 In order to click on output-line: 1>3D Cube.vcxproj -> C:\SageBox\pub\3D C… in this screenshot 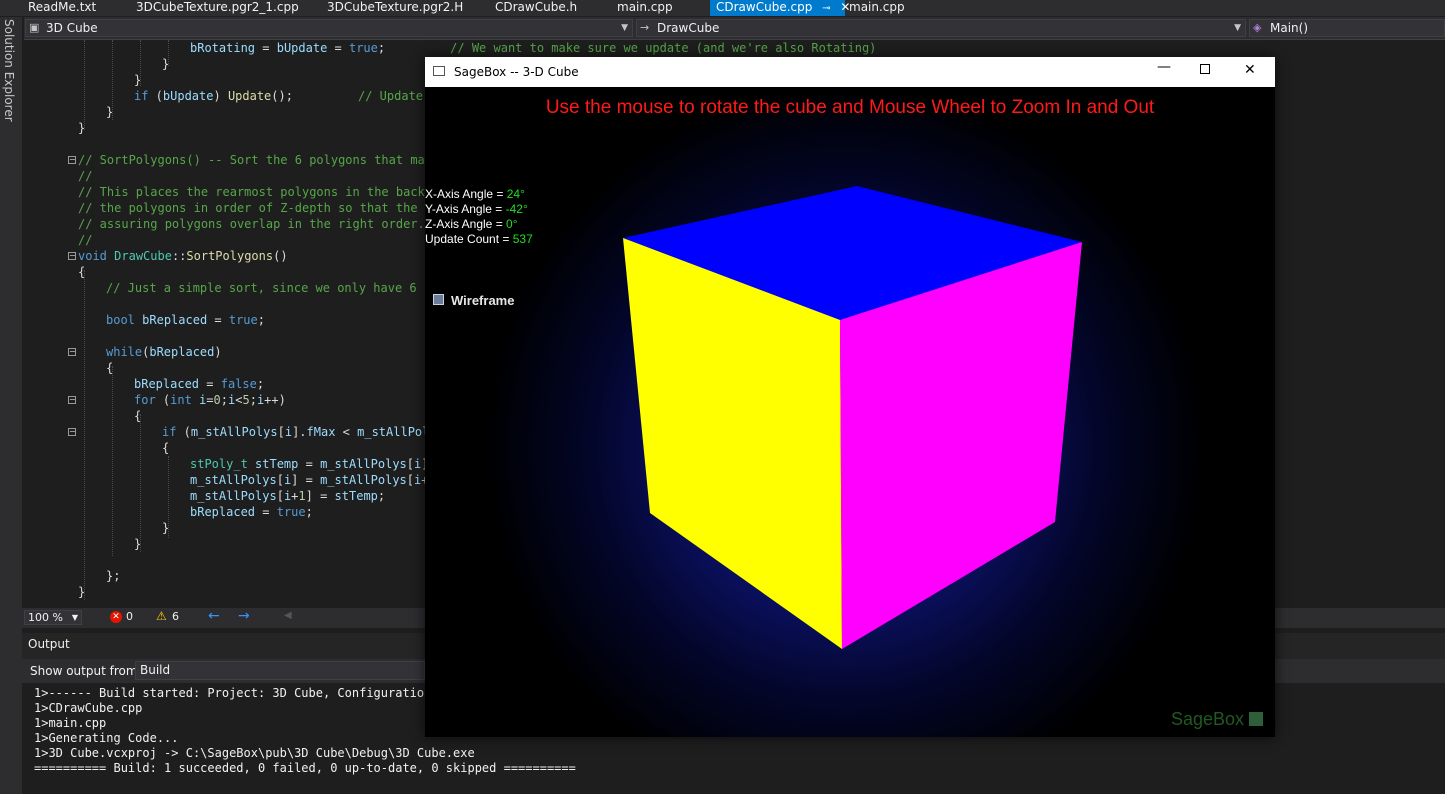, I will do `click(254, 753)`.